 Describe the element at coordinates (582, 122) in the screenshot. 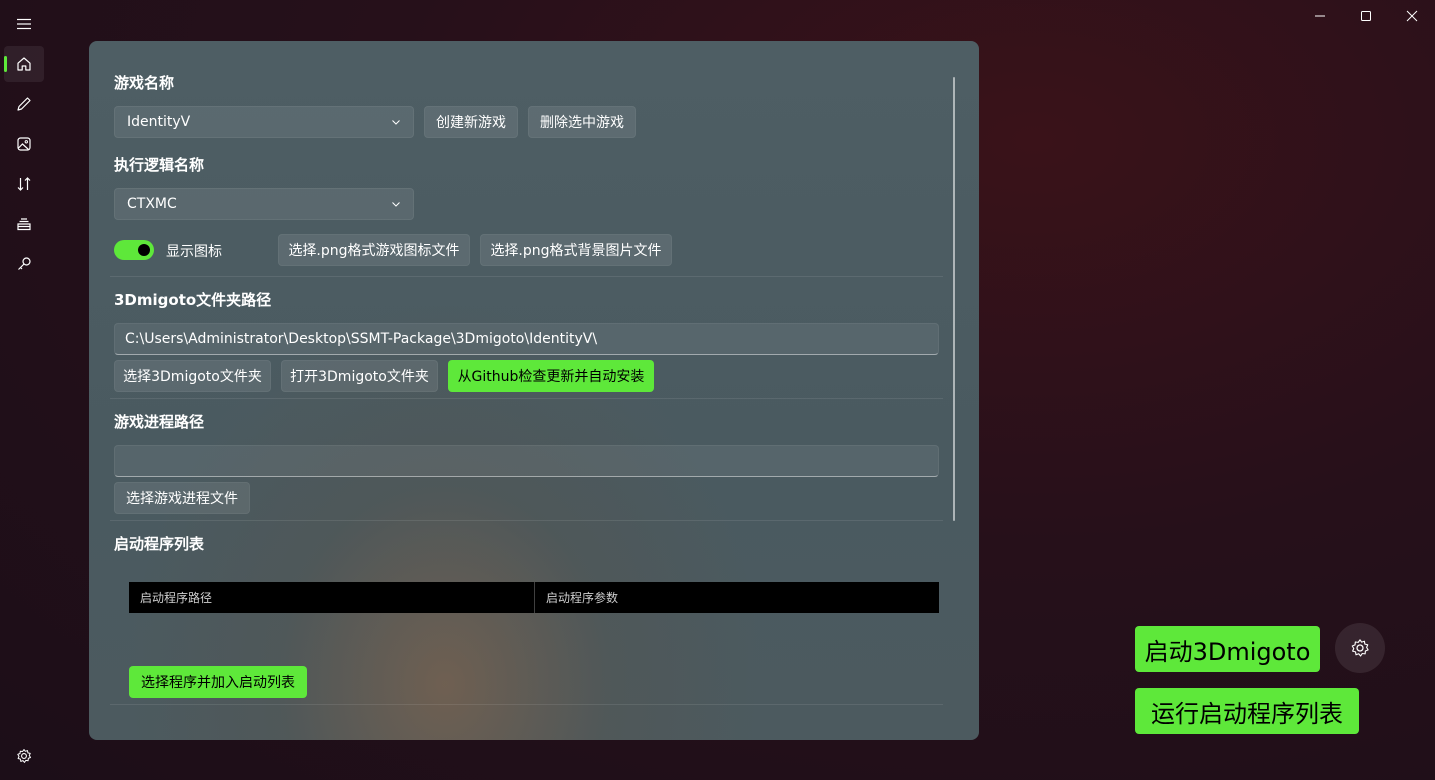

I see `delete-game-button: 删除选中游戏` at that location.